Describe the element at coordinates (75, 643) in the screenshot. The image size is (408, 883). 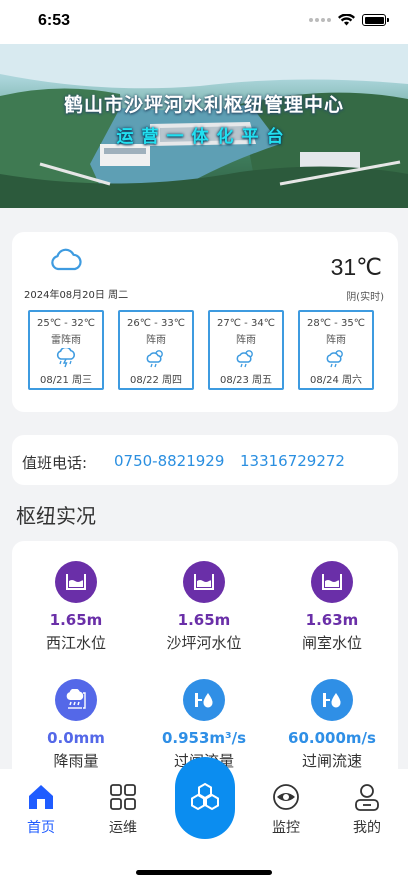
I see `hub-label: 西江水位` at that location.